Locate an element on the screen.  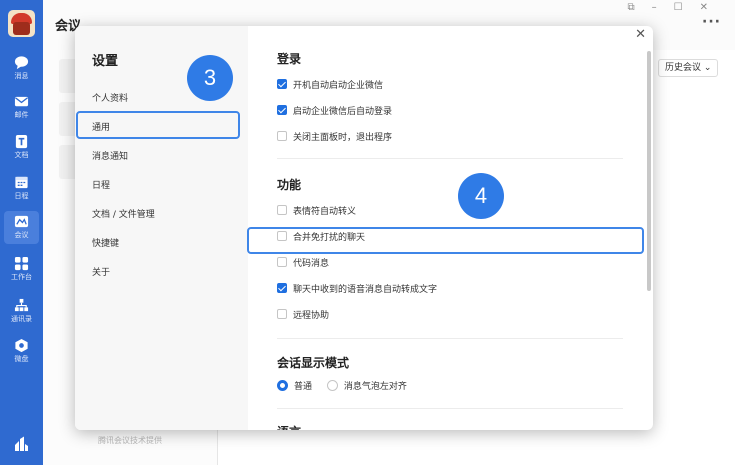
option-remote-assist: 远程协助 is located at coordinates (303, 315).